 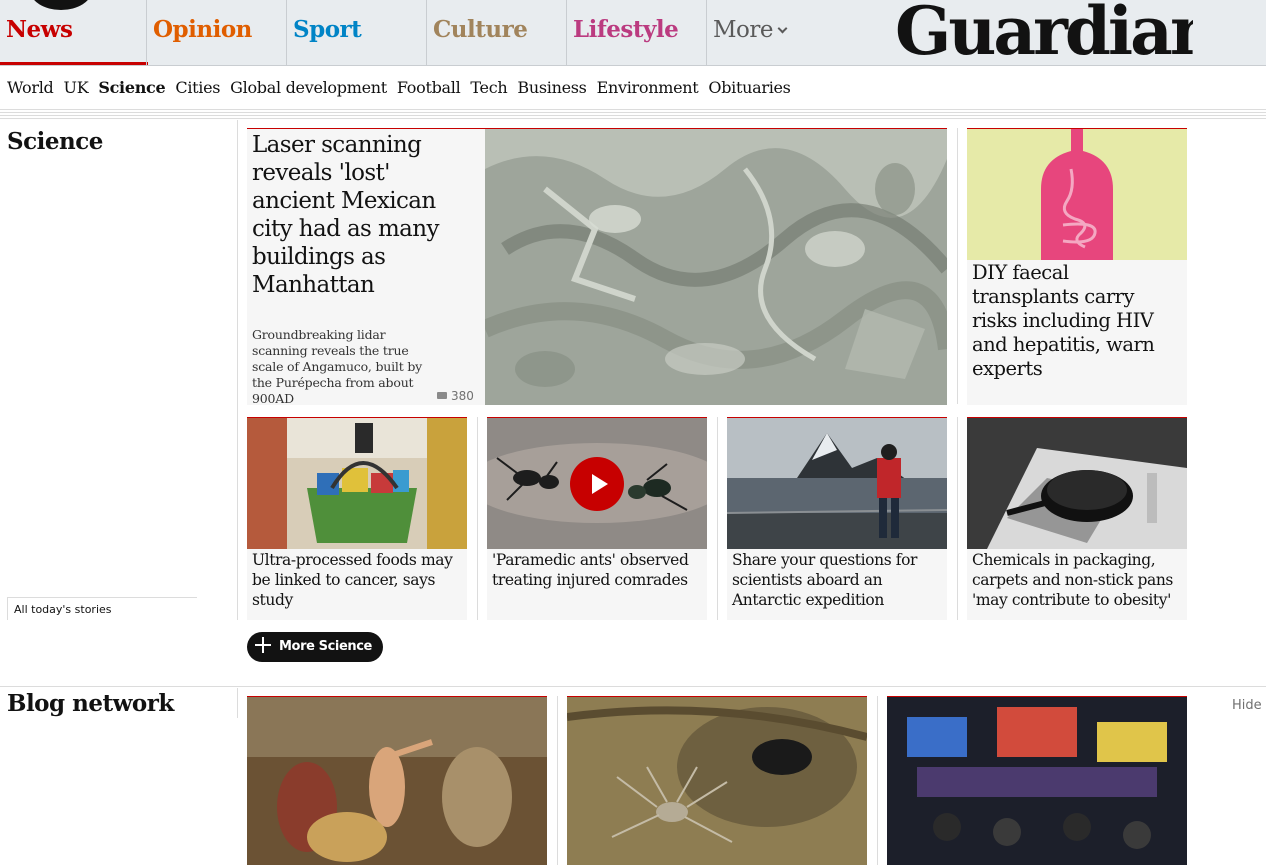 I want to click on lidar-terrain-image, so click(x=716, y=267).